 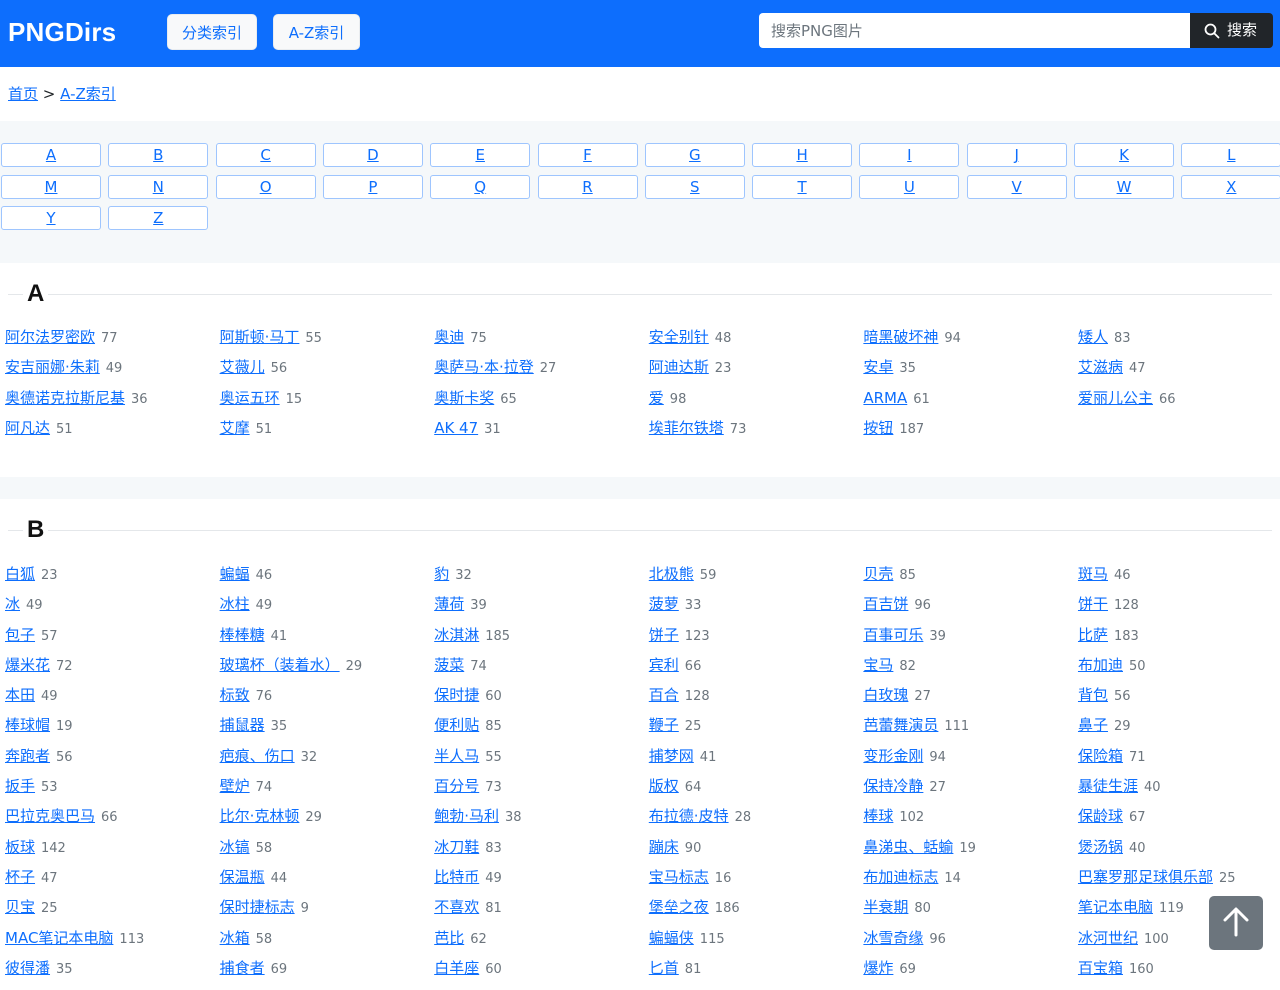 What do you see at coordinates (456, 695) in the screenshot?
I see `item-link: 保时捷` at bounding box center [456, 695].